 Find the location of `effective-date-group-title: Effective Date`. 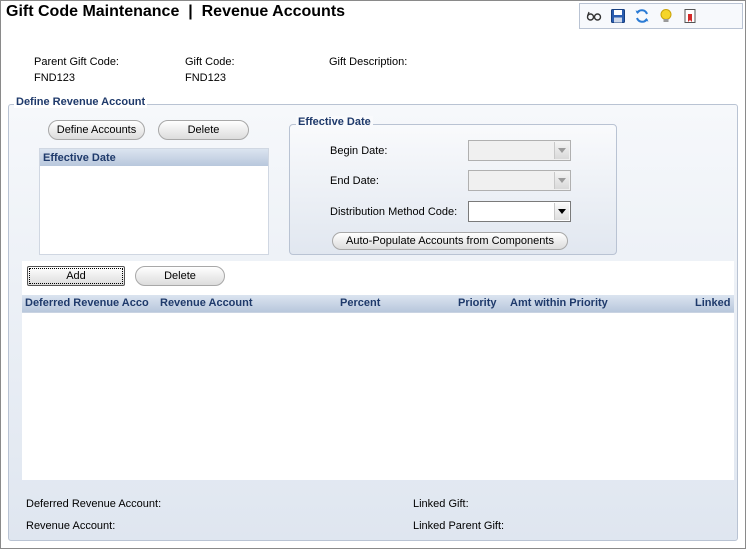

effective-date-group-title: Effective Date is located at coordinates (334, 122).